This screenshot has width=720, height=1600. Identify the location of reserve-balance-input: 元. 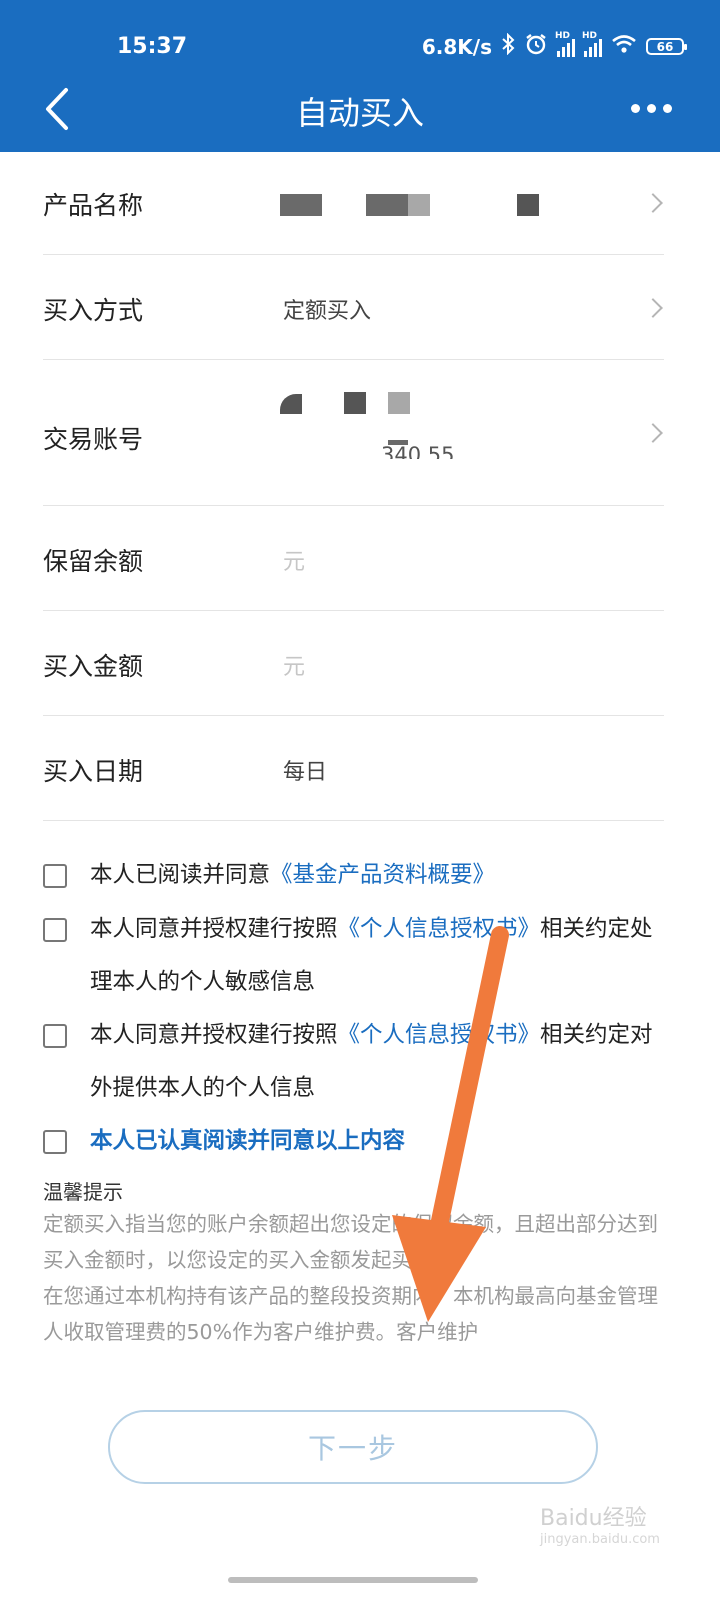
(294, 560).